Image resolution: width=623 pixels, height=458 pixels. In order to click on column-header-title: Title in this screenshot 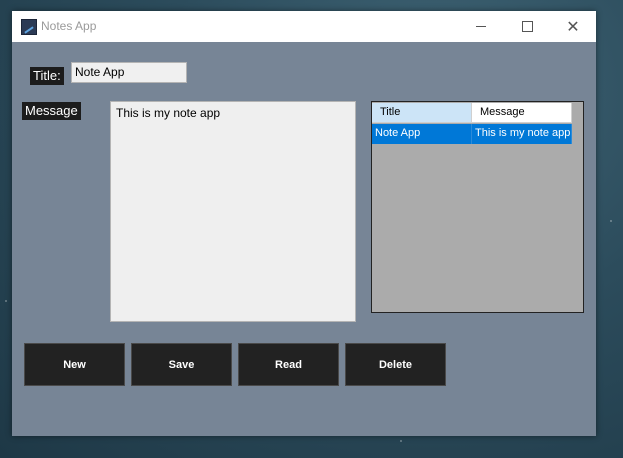, I will do `click(422, 113)`.